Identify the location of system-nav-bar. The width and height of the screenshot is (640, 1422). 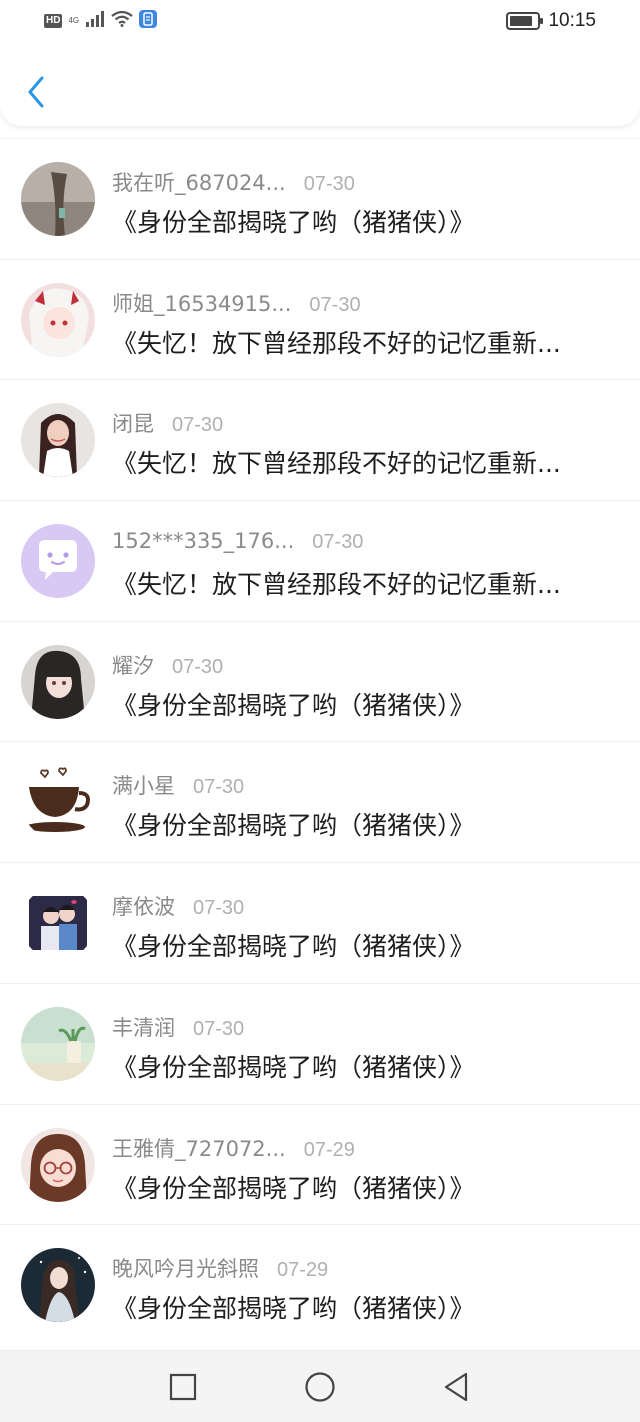
(320, 1386).